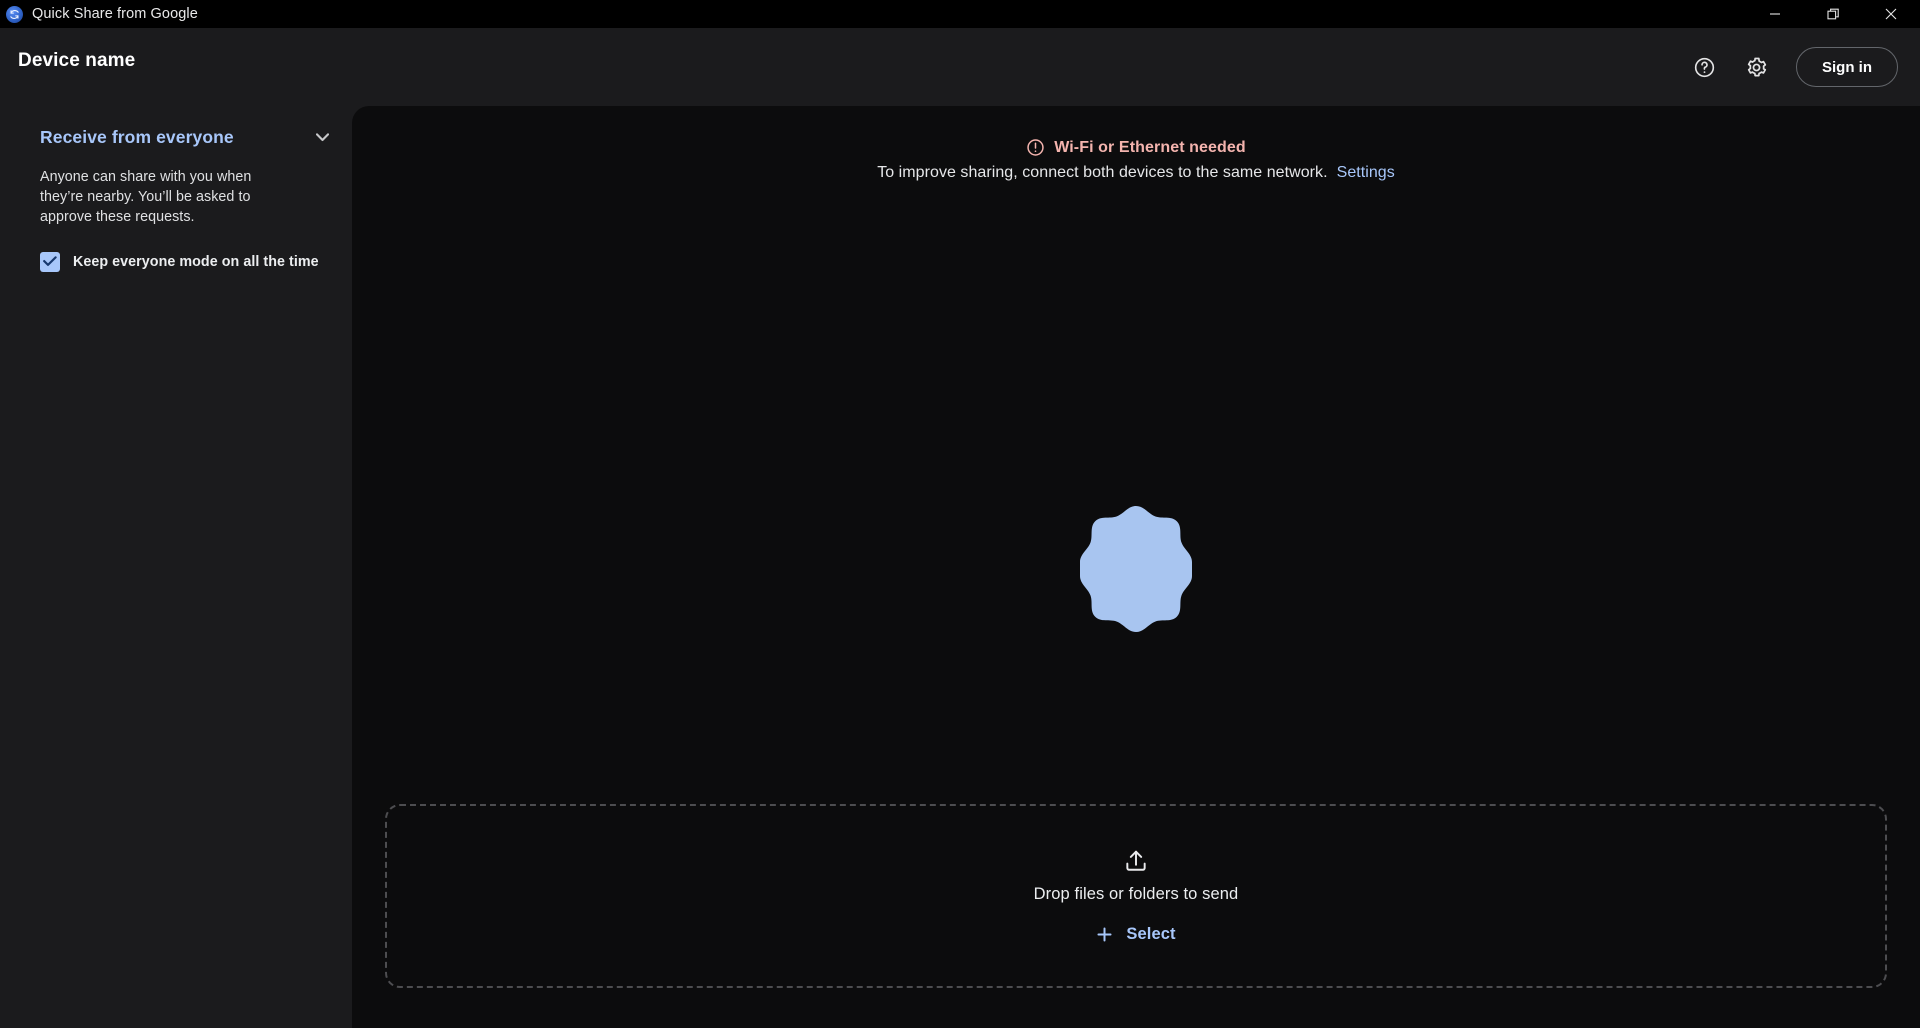  I want to click on chevron-down-icon, so click(322, 137).